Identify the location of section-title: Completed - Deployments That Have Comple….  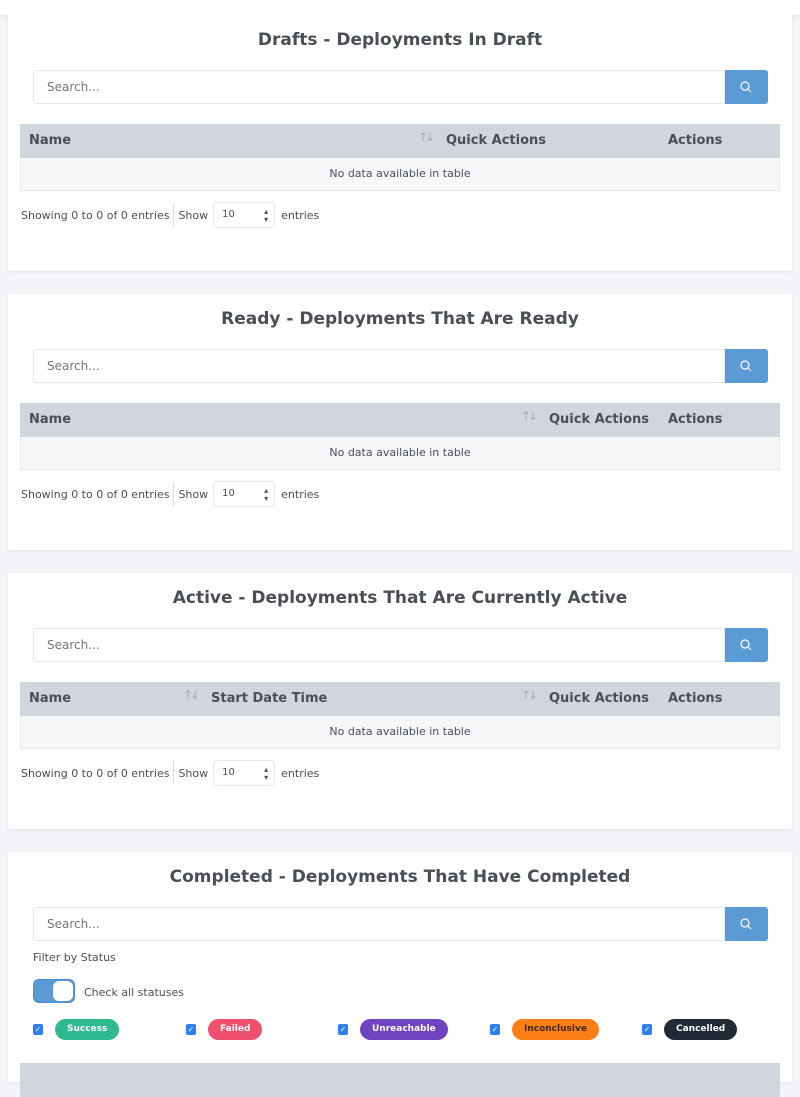
(400, 877).